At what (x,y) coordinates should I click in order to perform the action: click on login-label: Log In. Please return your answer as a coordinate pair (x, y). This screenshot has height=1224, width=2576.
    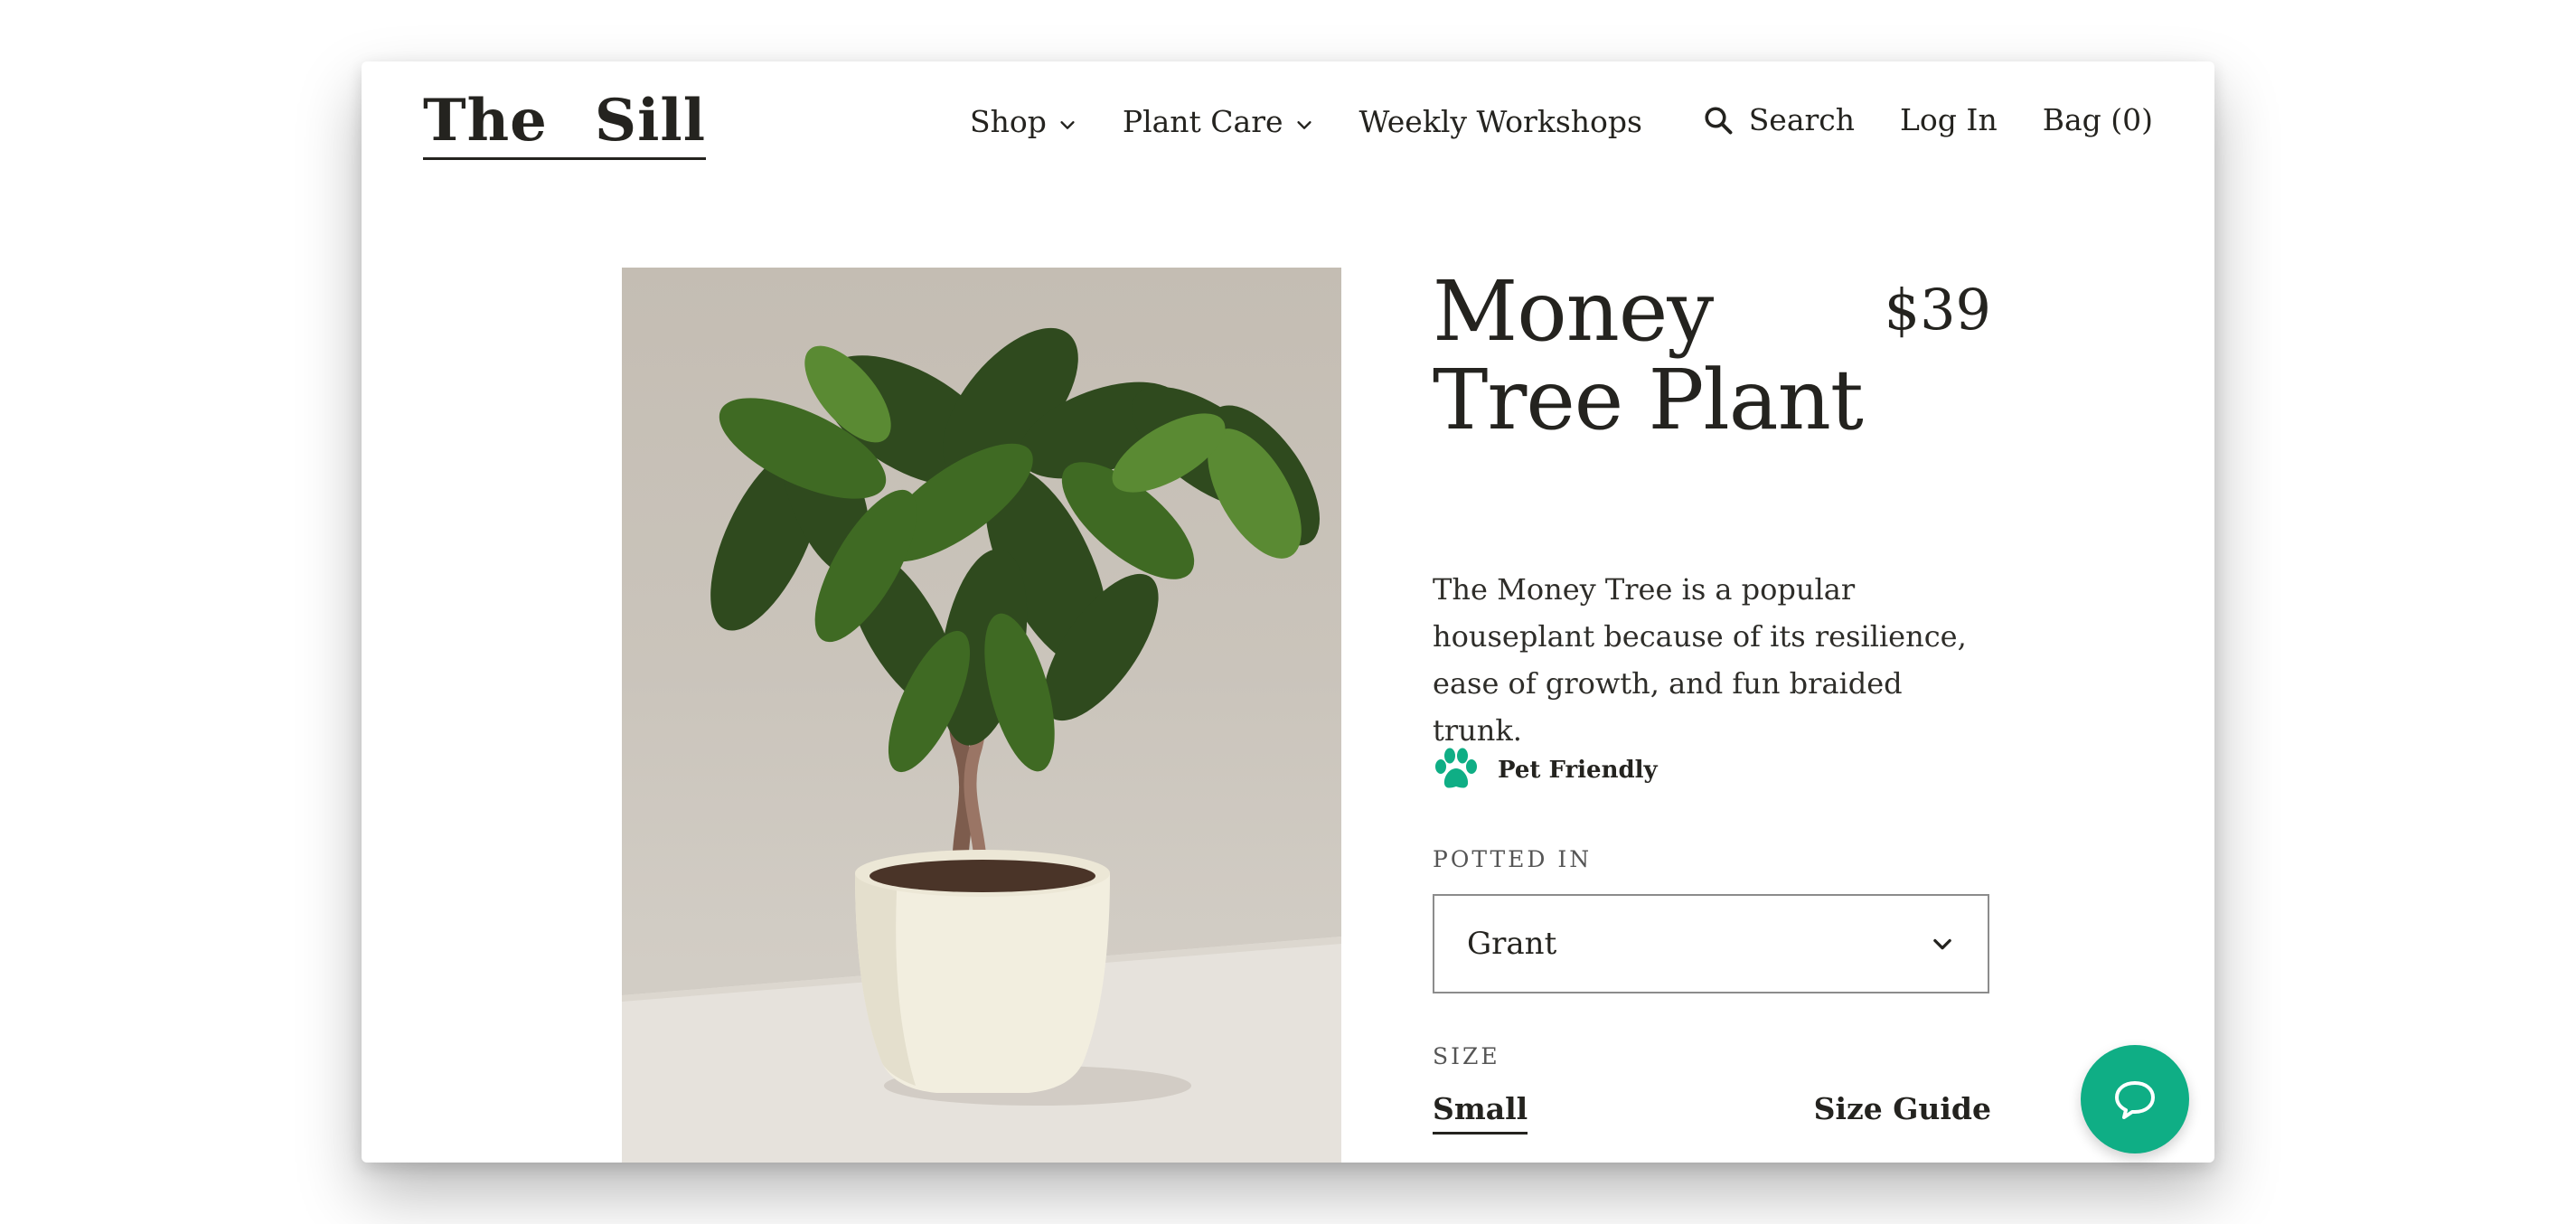
    Looking at the image, I should click on (1949, 119).